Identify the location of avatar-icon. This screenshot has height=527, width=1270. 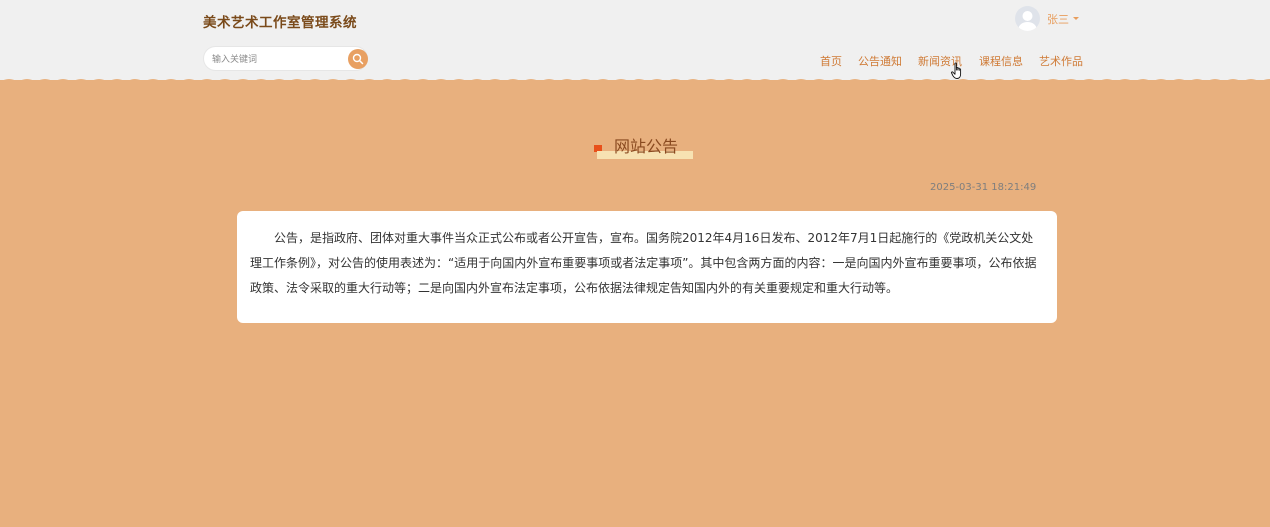
(1027, 18).